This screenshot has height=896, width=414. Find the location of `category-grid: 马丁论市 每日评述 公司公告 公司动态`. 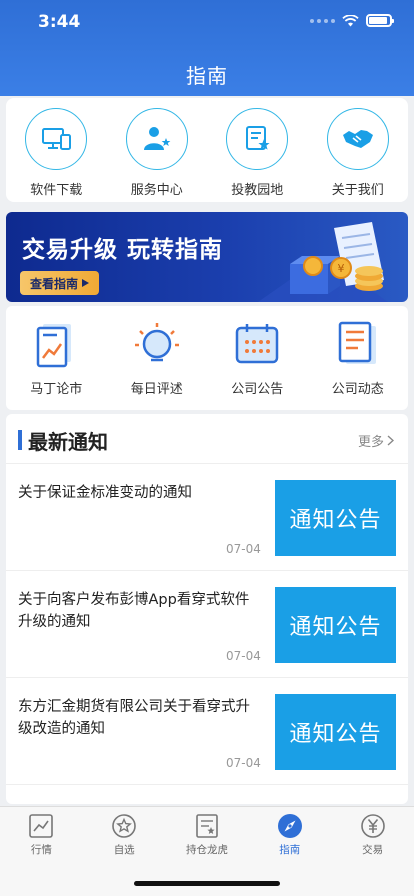

category-grid: 马丁论市 每日评述 公司公告 公司动态 is located at coordinates (207, 358).